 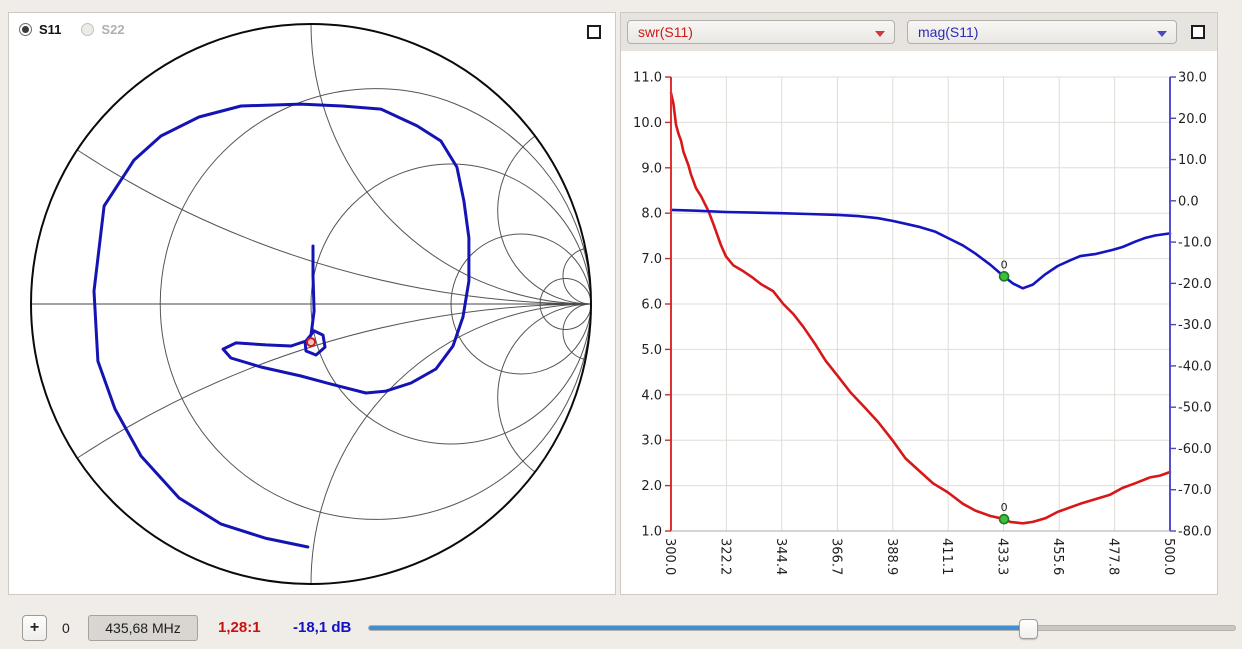 What do you see at coordinates (1028, 629) in the screenshot?
I see `slider-handle` at bounding box center [1028, 629].